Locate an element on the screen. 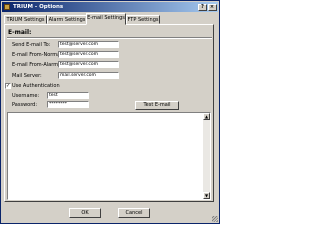 Image resolution: width=320 pixels, height=240 pixels. from-normal-field: test@server.com is located at coordinates (88, 54).